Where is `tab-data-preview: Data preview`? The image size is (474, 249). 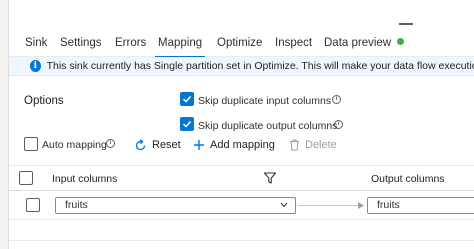 tab-data-preview: Data preview is located at coordinates (364, 43).